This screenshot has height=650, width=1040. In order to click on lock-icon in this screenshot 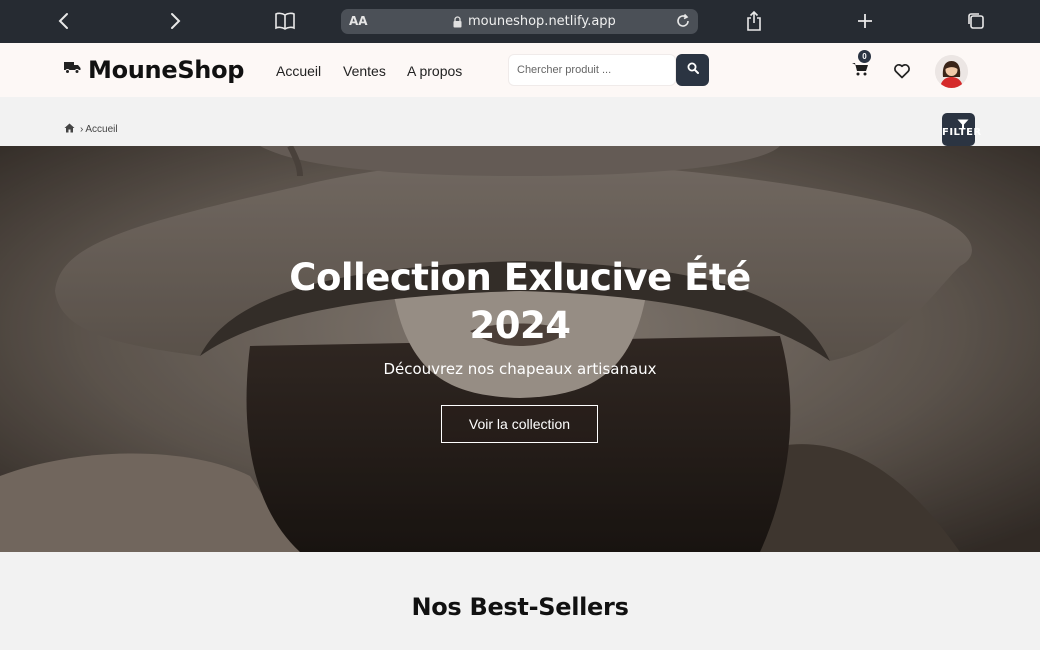, I will do `click(457, 24)`.